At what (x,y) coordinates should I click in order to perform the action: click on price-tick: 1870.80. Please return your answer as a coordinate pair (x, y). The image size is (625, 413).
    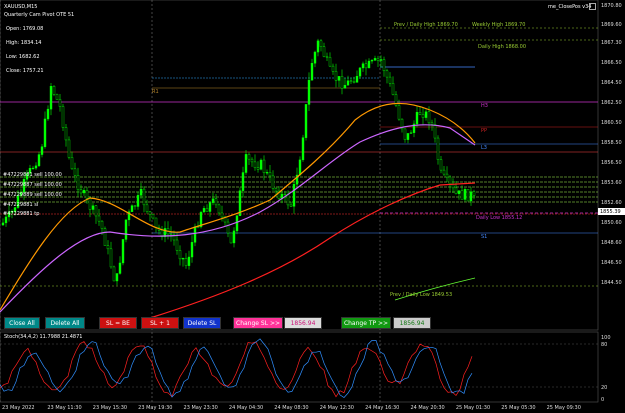
    Looking at the image, I should click on (611, 6).